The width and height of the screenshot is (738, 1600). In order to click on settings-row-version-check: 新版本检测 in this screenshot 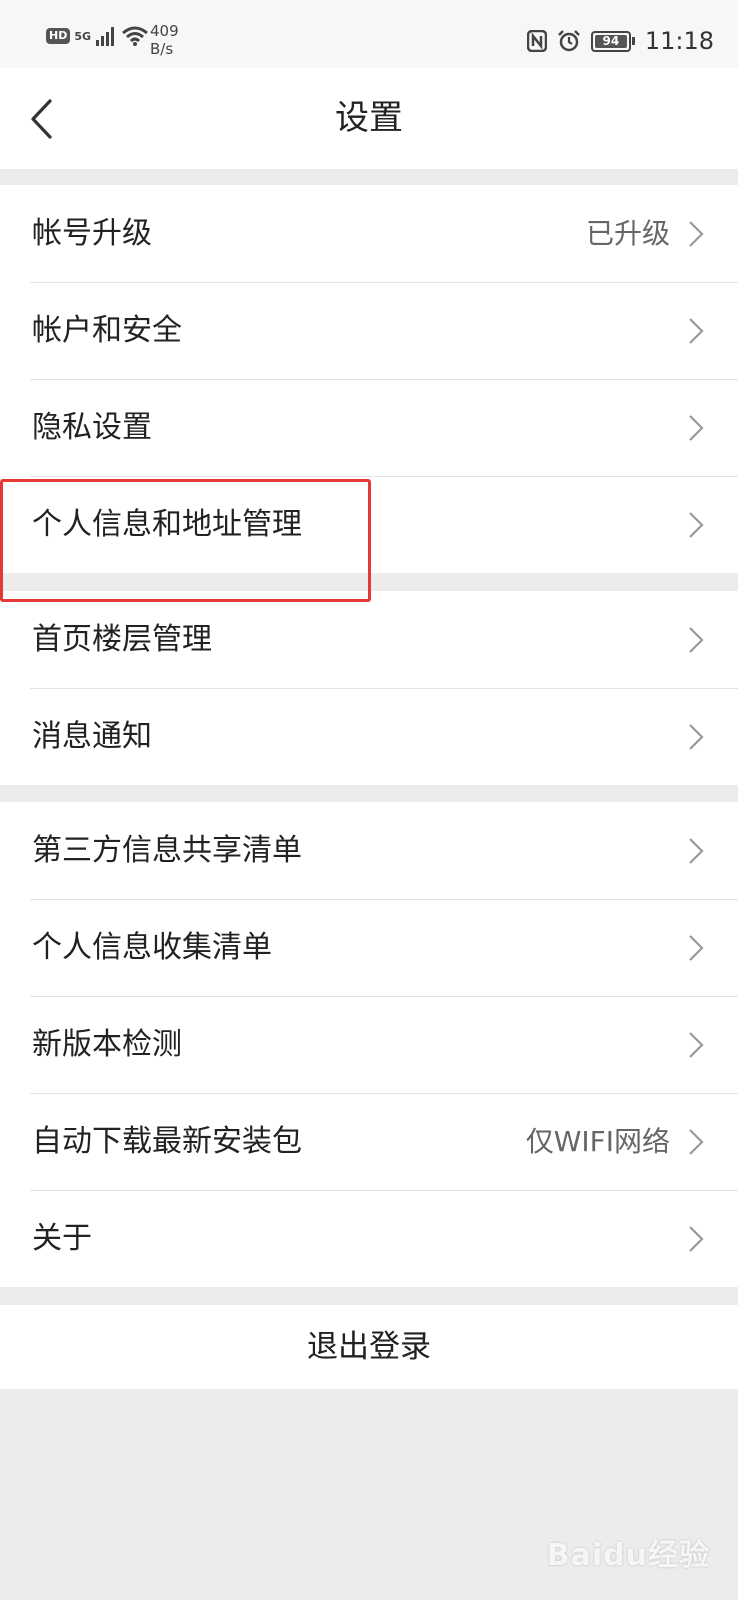, I will do `click(369, 1044)`.